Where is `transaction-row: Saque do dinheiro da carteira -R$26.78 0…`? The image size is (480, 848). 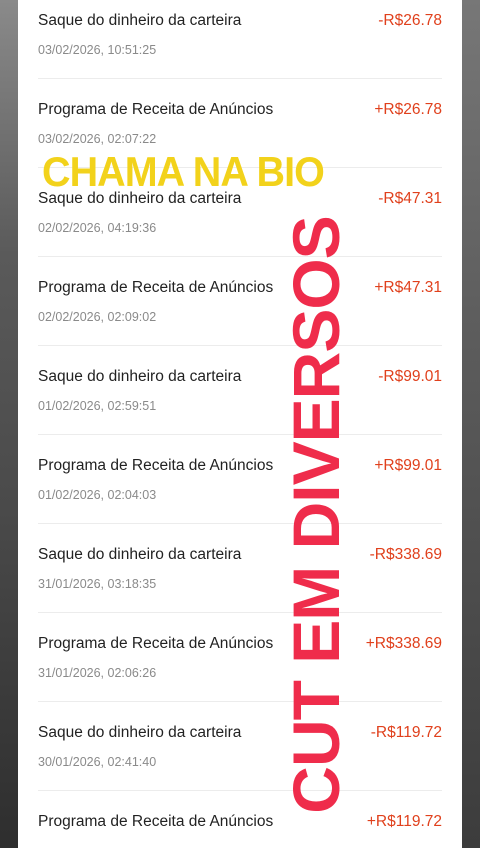 transaction-row: Saque do dinheiro da carteira -R$26.78 0… is located at coordinates (240, 39).